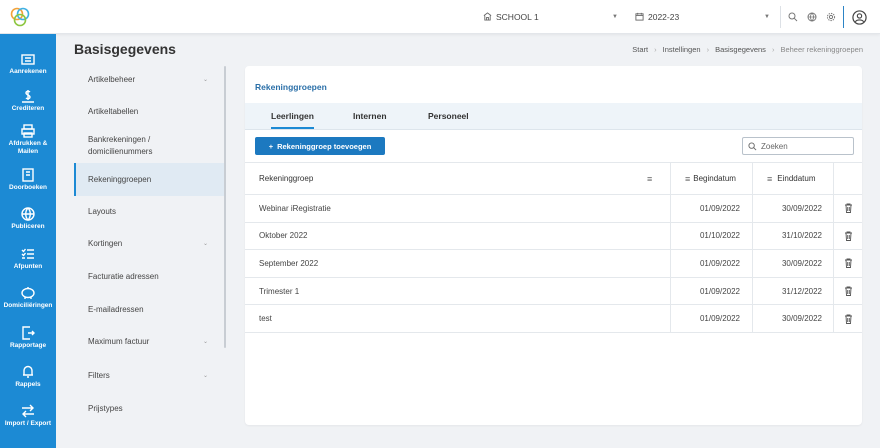  Describe the element at coordinates (28, 108) in the screenshot. I see `sidebar-item-label: Crediteren` at that location.